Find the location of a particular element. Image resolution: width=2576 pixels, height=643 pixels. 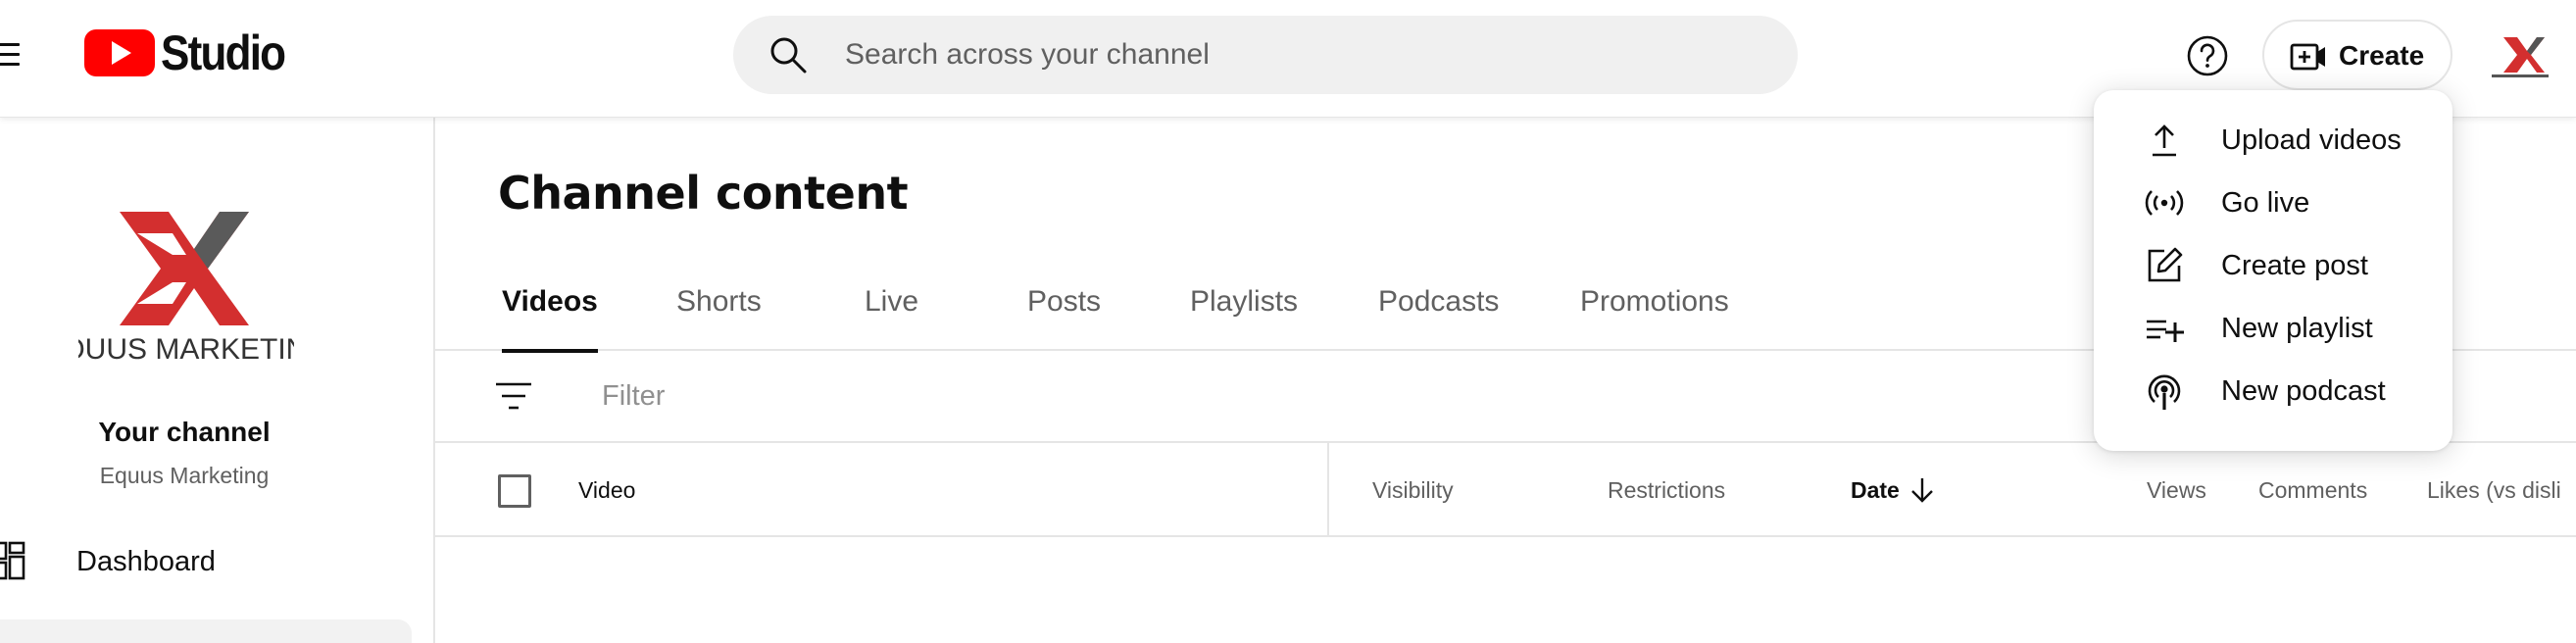

sidebar-item-dashboard: Dashboard is located at coordinates (206, 563).